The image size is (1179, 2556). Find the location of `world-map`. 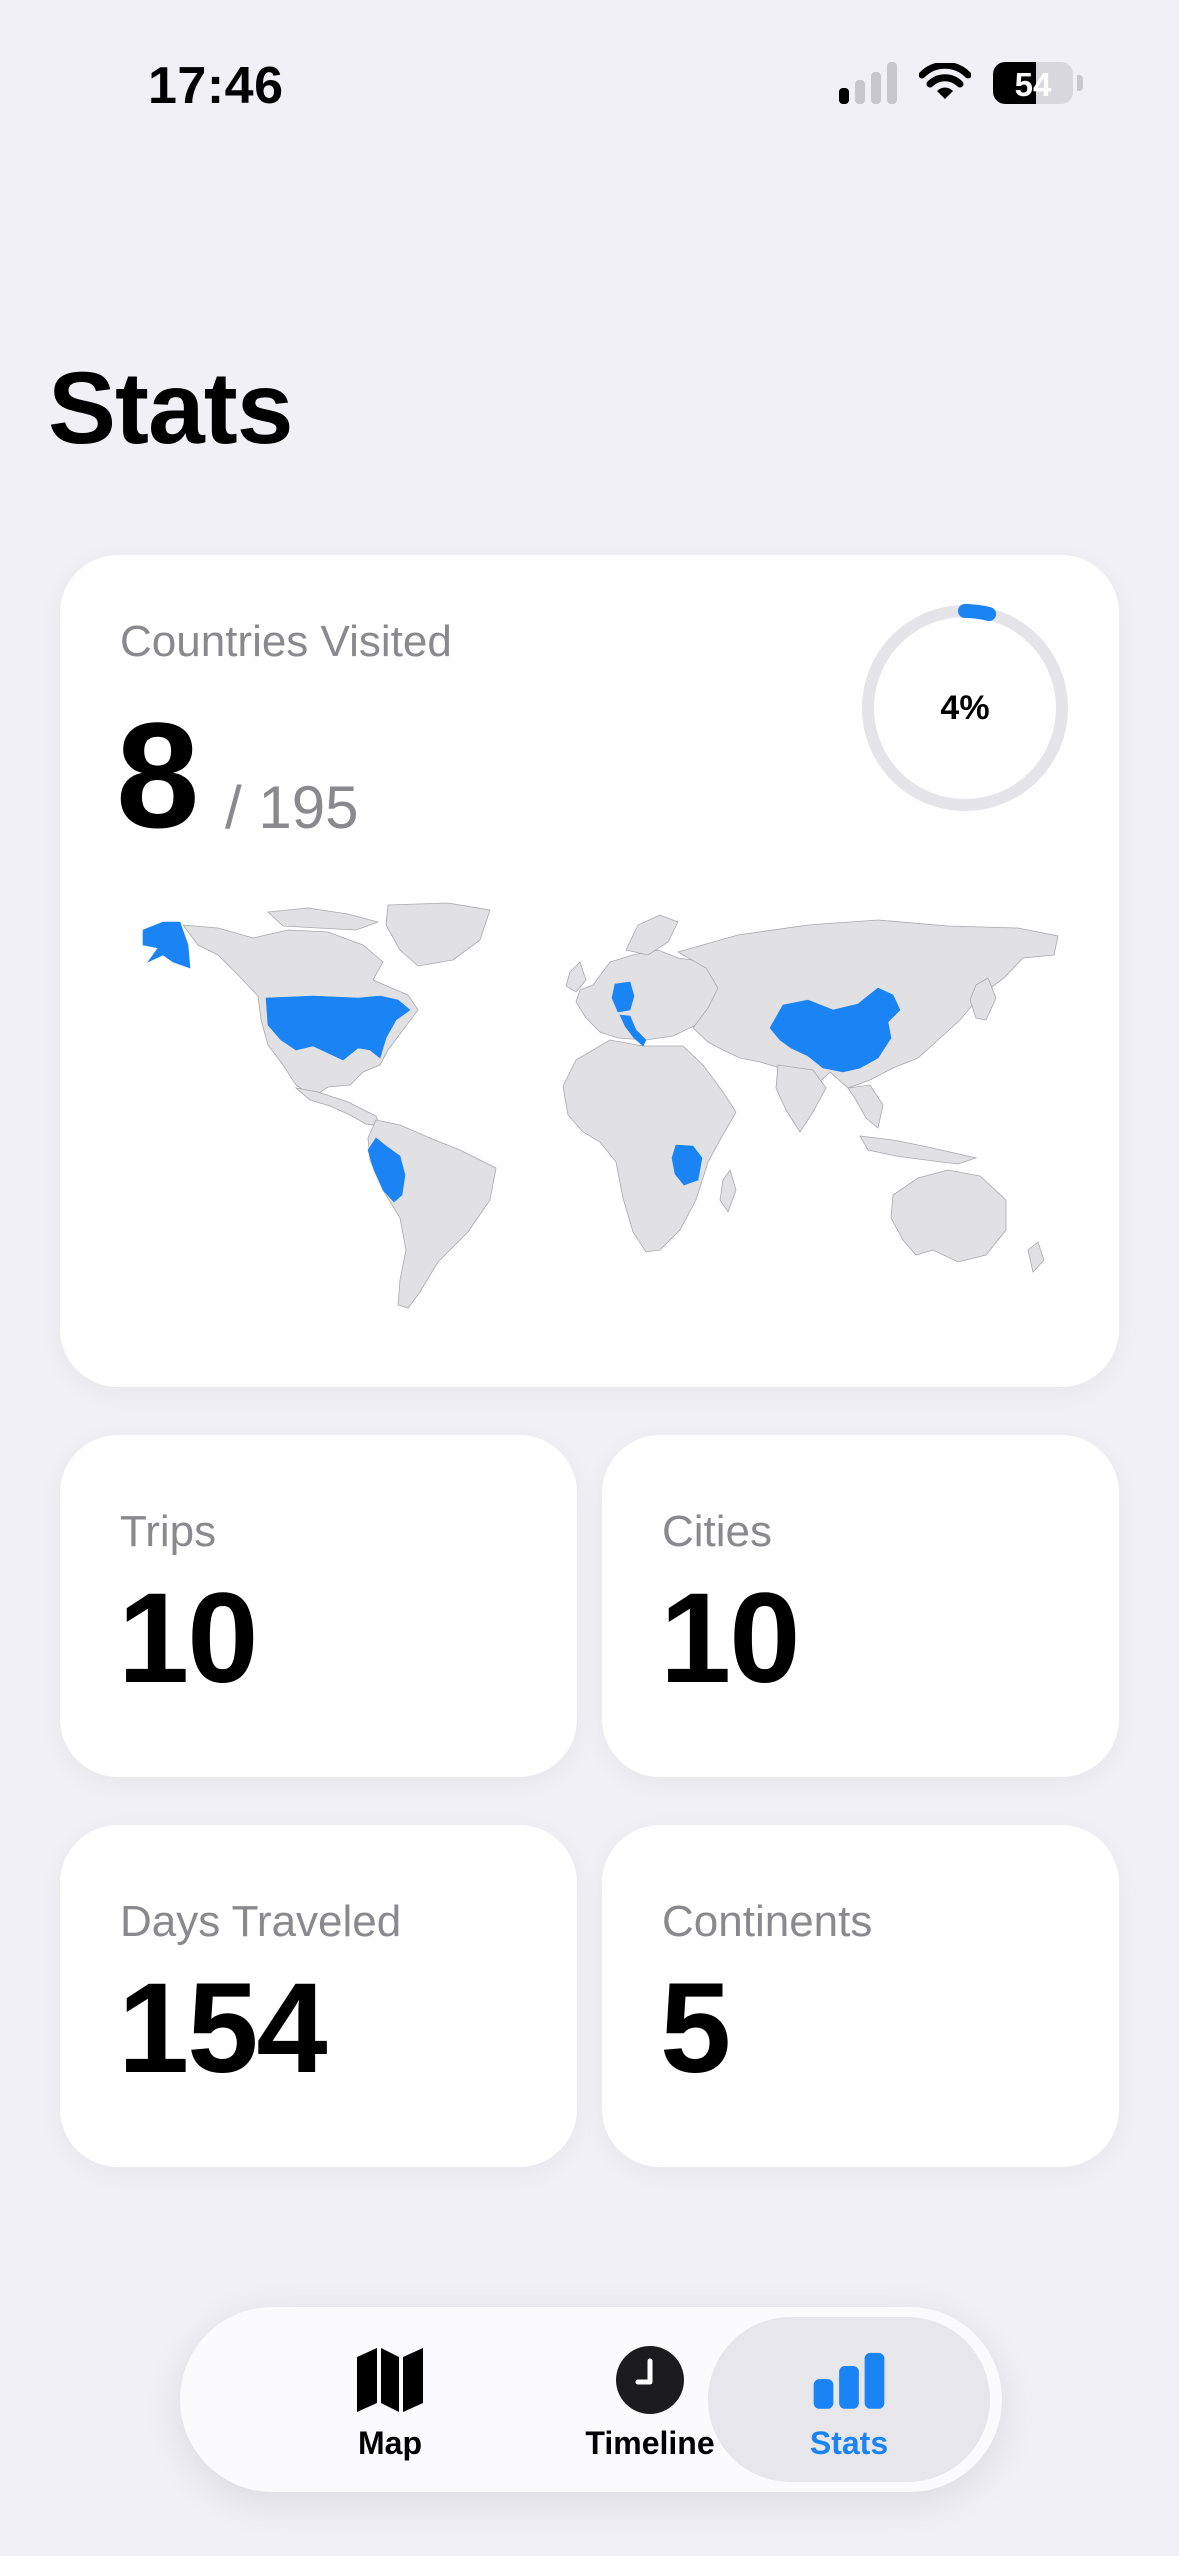

world-map is located at coordinates (600, 1105).